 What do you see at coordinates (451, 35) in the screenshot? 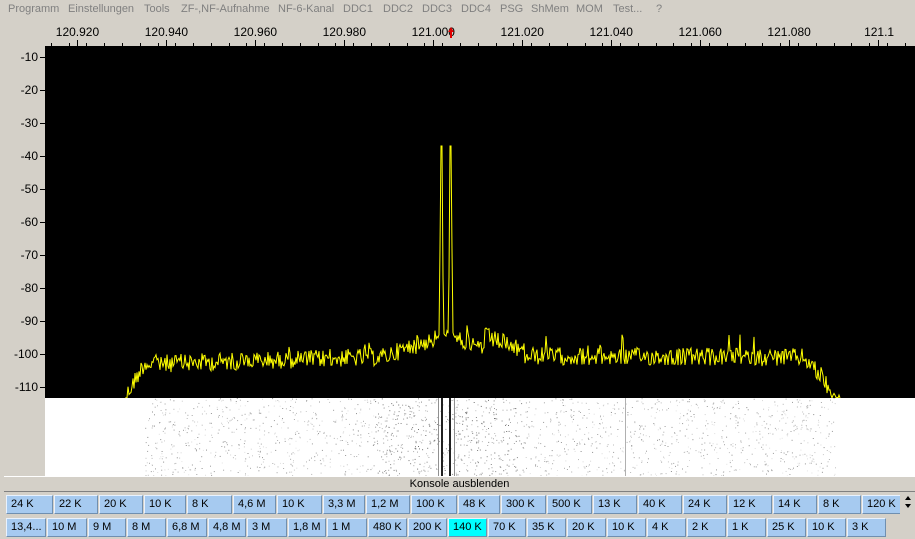
I see `frequency-marker-stem` at bounding box center [451, 35].